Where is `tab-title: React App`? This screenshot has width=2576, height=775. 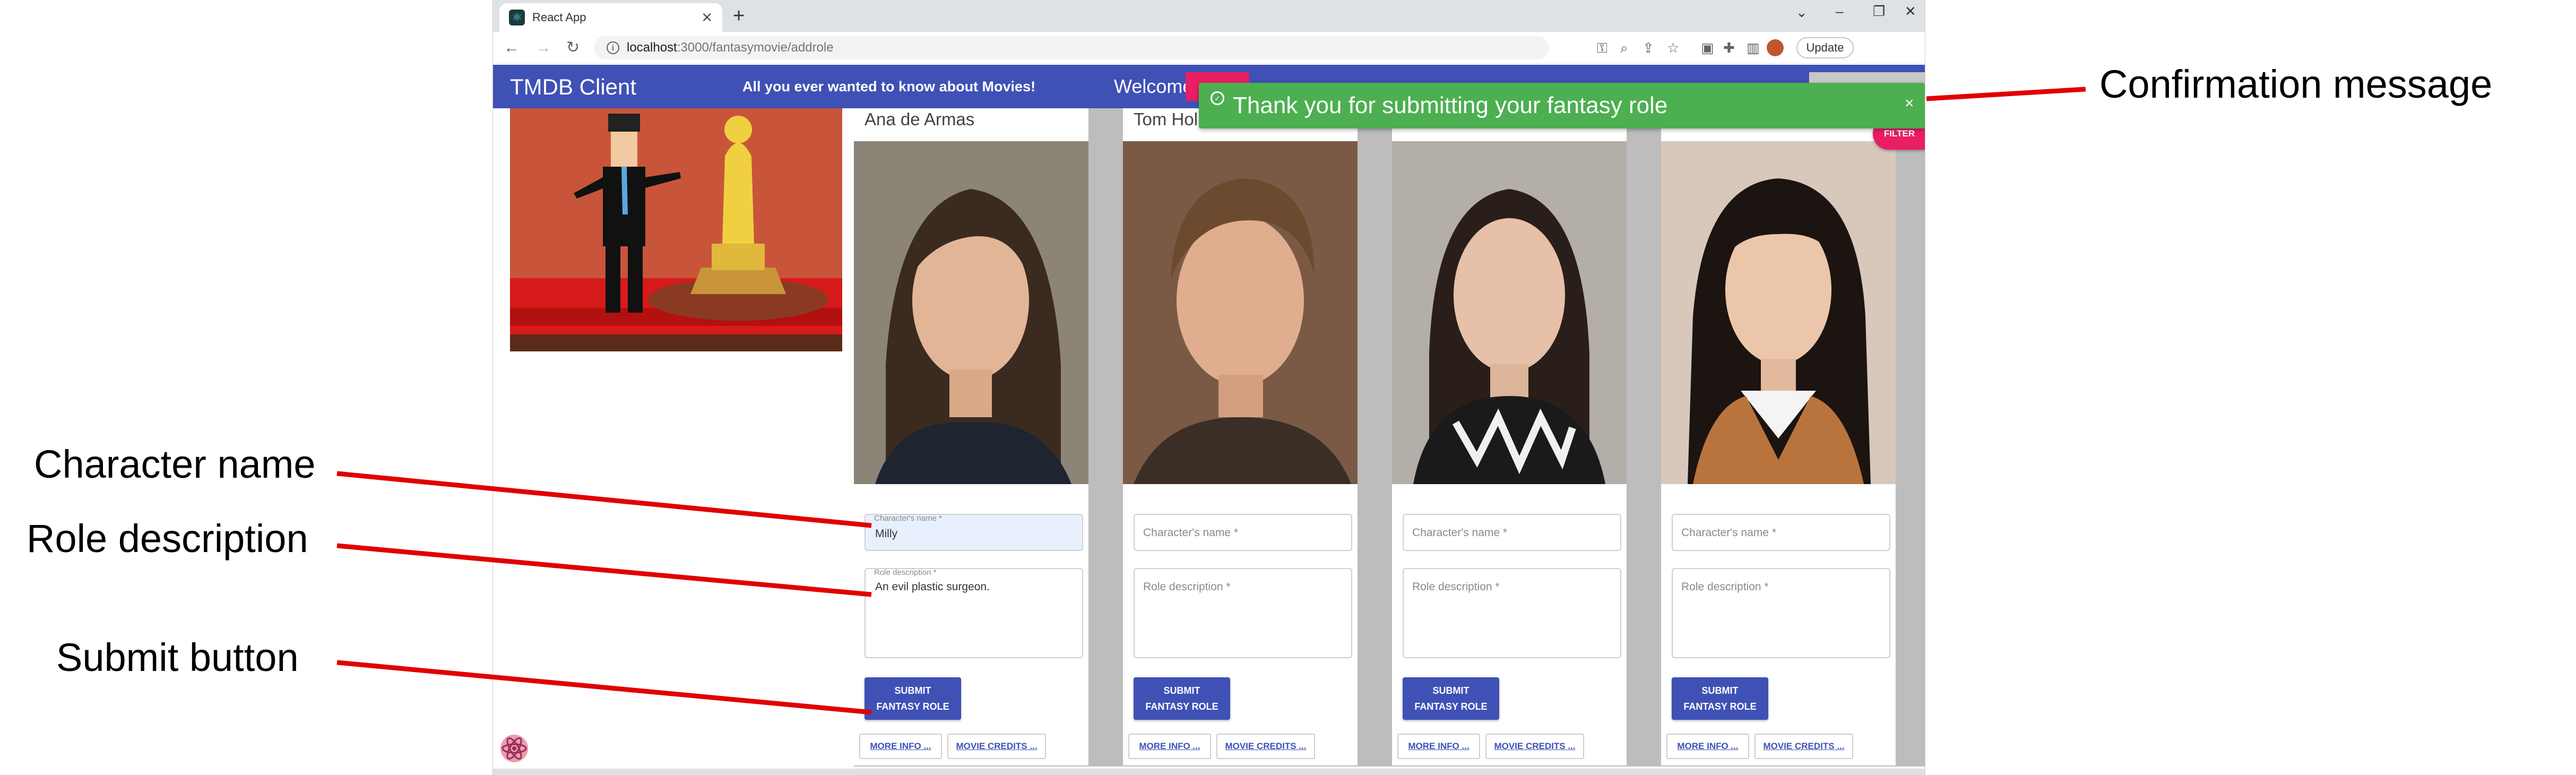 tab-title: React App is located at coordinates (559, 17).